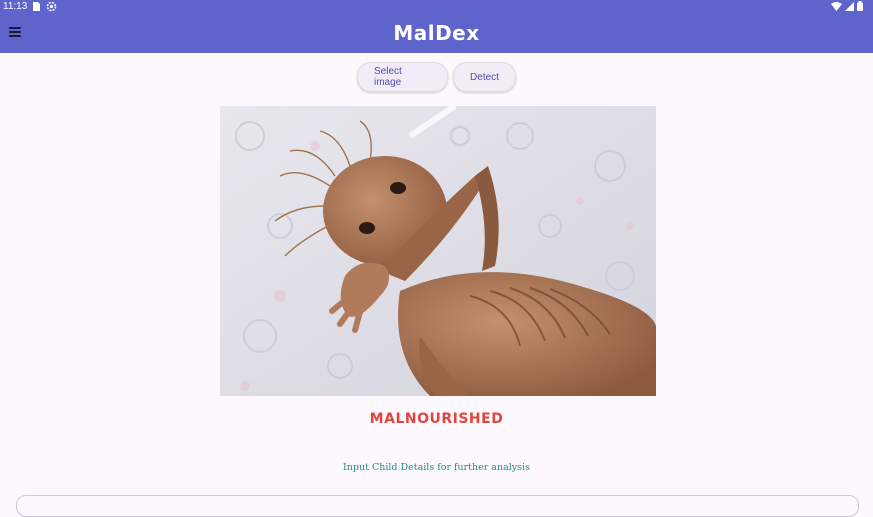 The height and width of the screenshot is (517, 873). Describe the element at coordinates (860, 6) in the screenshot. I see `battery-icon` at that location.